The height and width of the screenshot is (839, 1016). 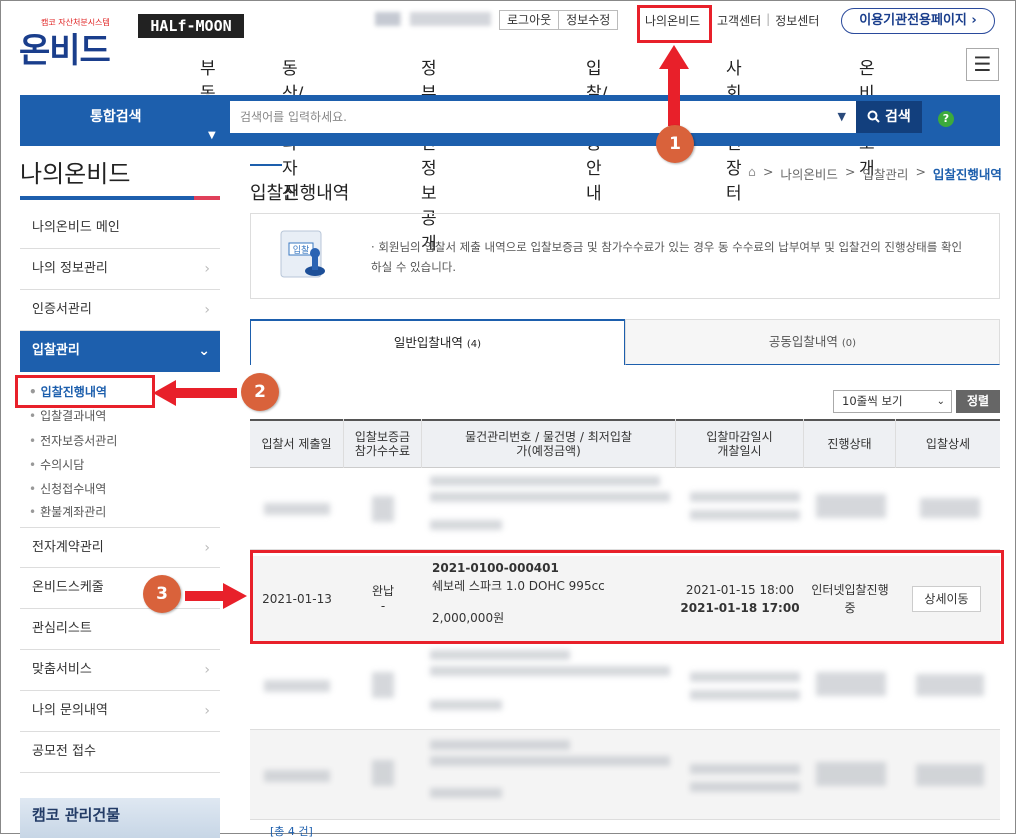 What do you see at coordinates (674, 85) in the screenshot?
I see `arrow-up-icon` at bounding box center [674, 85].